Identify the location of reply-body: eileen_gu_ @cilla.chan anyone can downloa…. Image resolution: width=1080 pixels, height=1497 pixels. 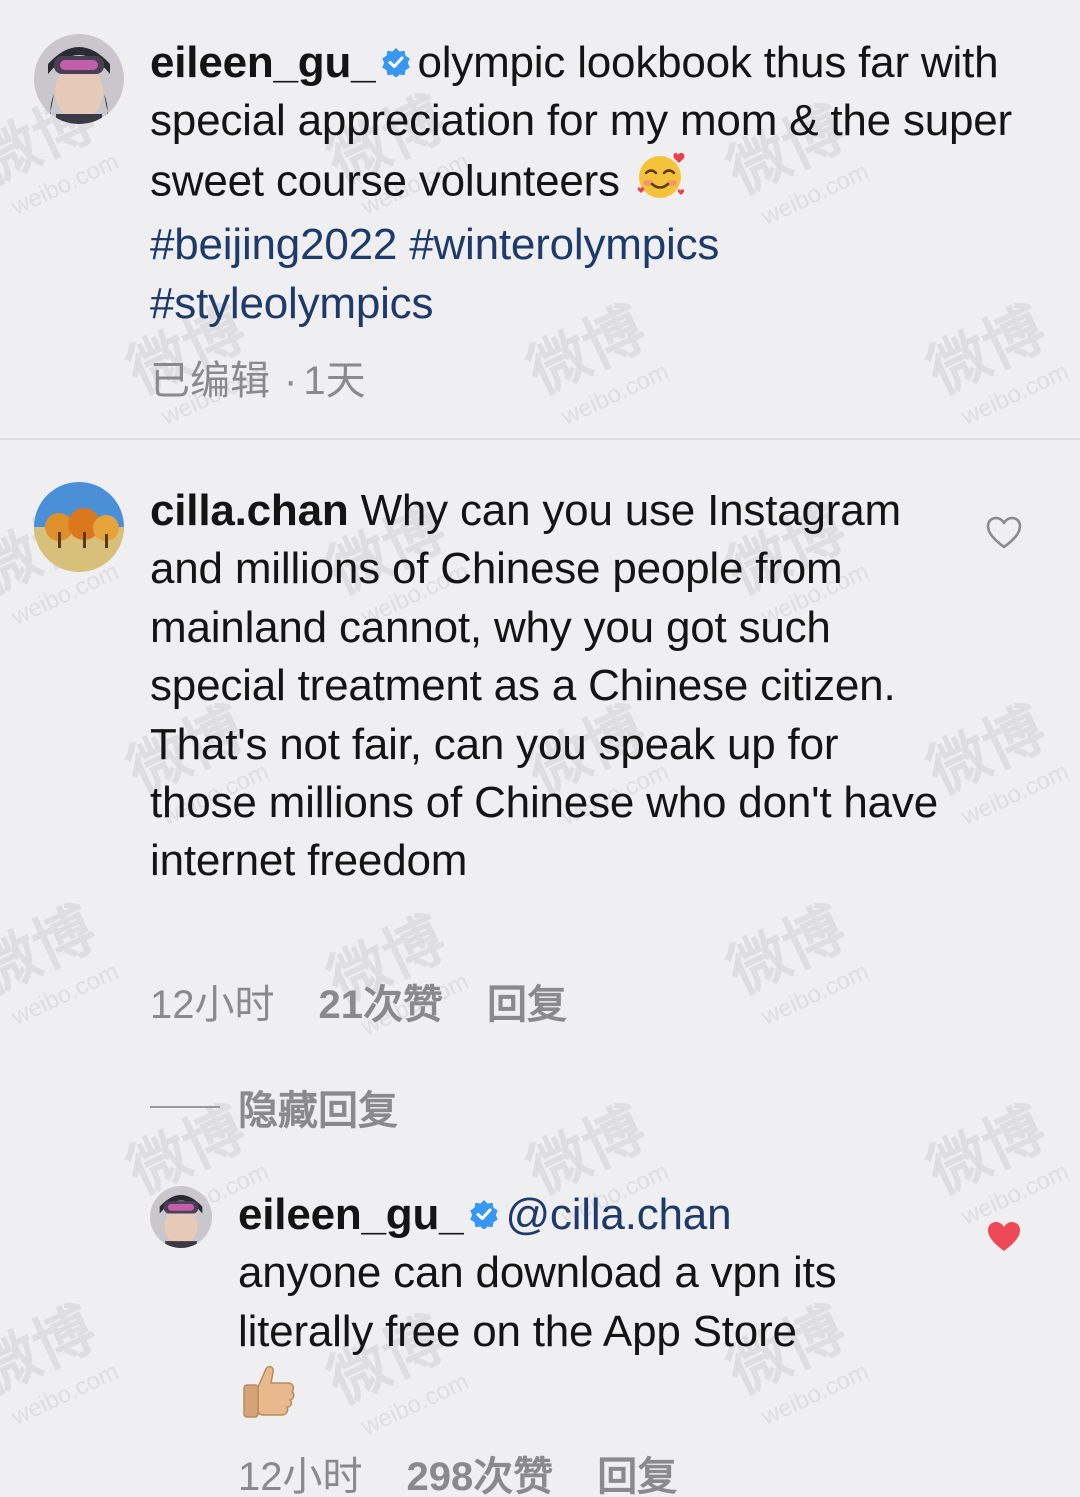
(598, 1311).